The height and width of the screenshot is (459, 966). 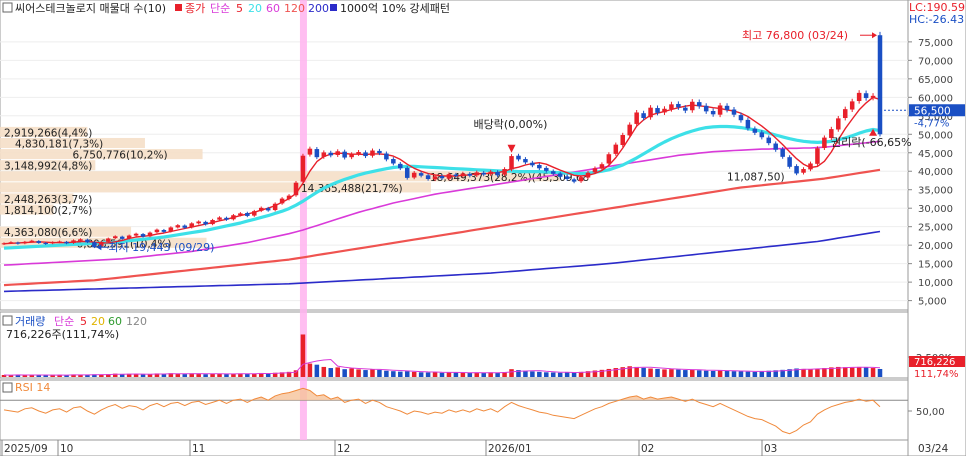 What do you see at coordinates (178, 7) in the screenshot?
I see `close-legend-swatch` at bounding box center [178, 7].